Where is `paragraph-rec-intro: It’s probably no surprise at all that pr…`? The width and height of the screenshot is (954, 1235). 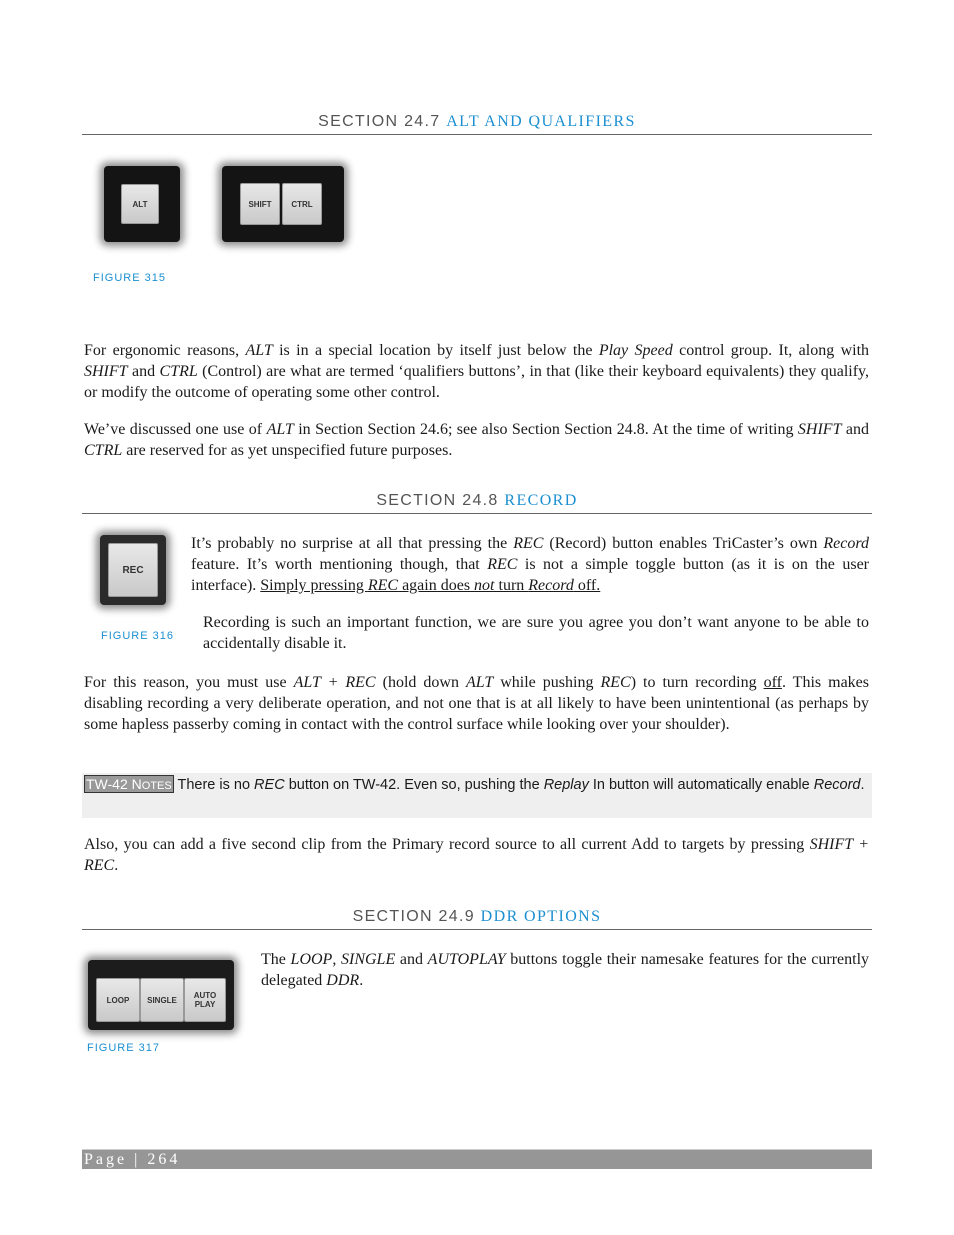 paragraph-rec-intro: It’s probably no surprise at all that pr… is located at coordinates (530, 564).